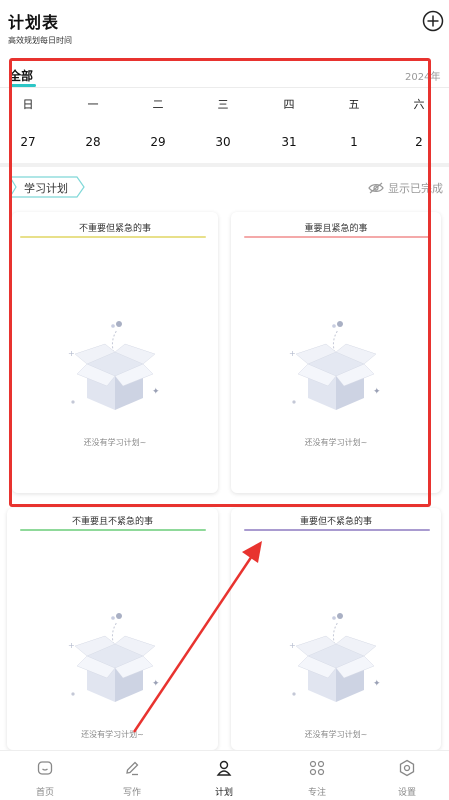  Describe the element at coordinates (406, 793) in the screenshot. I see `nav-label: 设置` at that location.